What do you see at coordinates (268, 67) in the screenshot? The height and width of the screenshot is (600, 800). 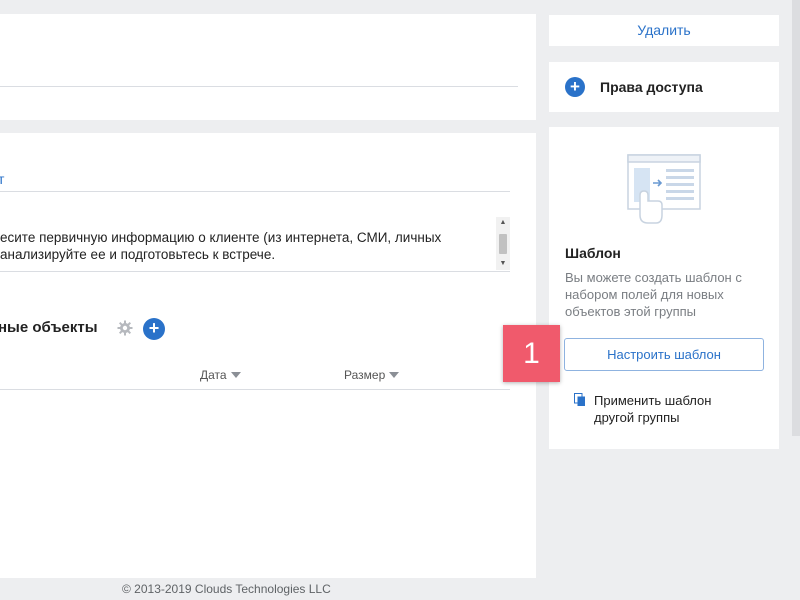 I see `top-card` at bounding box center [268, 67].